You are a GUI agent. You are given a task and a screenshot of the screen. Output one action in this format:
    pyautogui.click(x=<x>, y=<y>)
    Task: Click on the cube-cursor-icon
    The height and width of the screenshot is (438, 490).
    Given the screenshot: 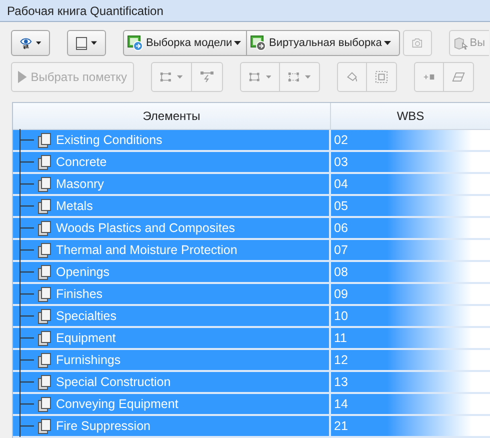 What is the action you would take?
    pyautogui.click(x=461, y=43)
    